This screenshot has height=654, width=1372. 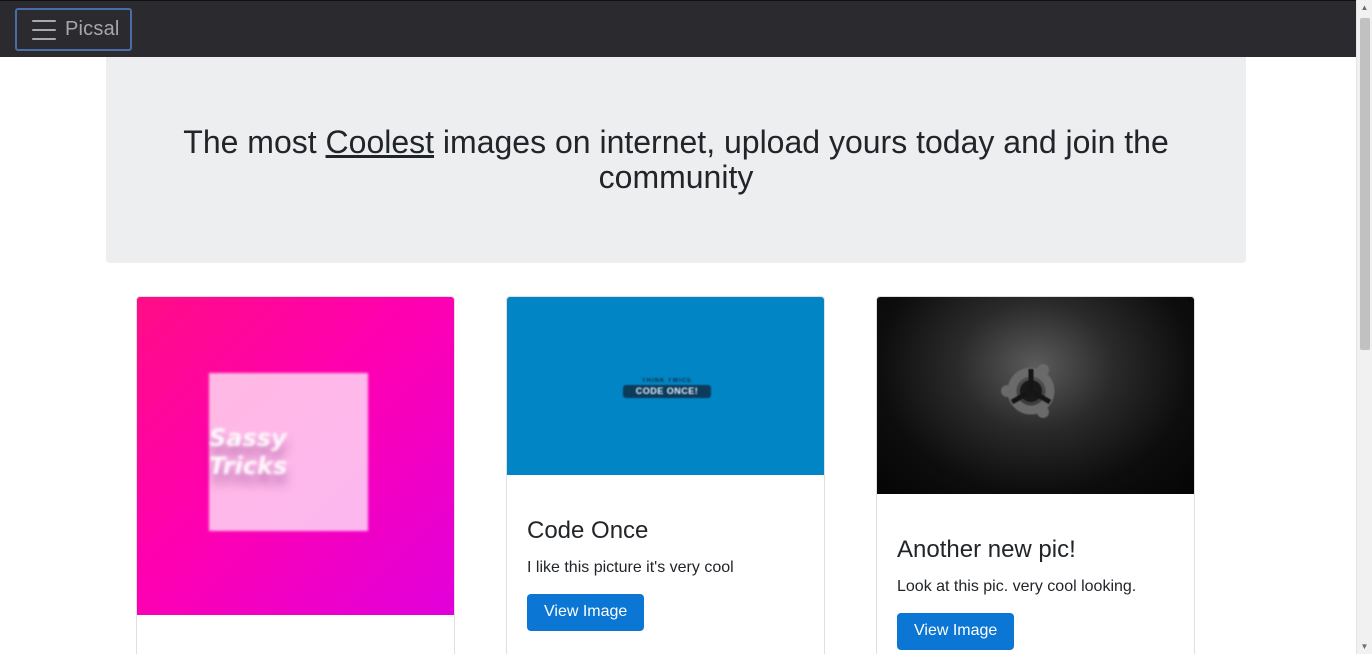 I want to click on card-image, so click(x=1035, y=395).